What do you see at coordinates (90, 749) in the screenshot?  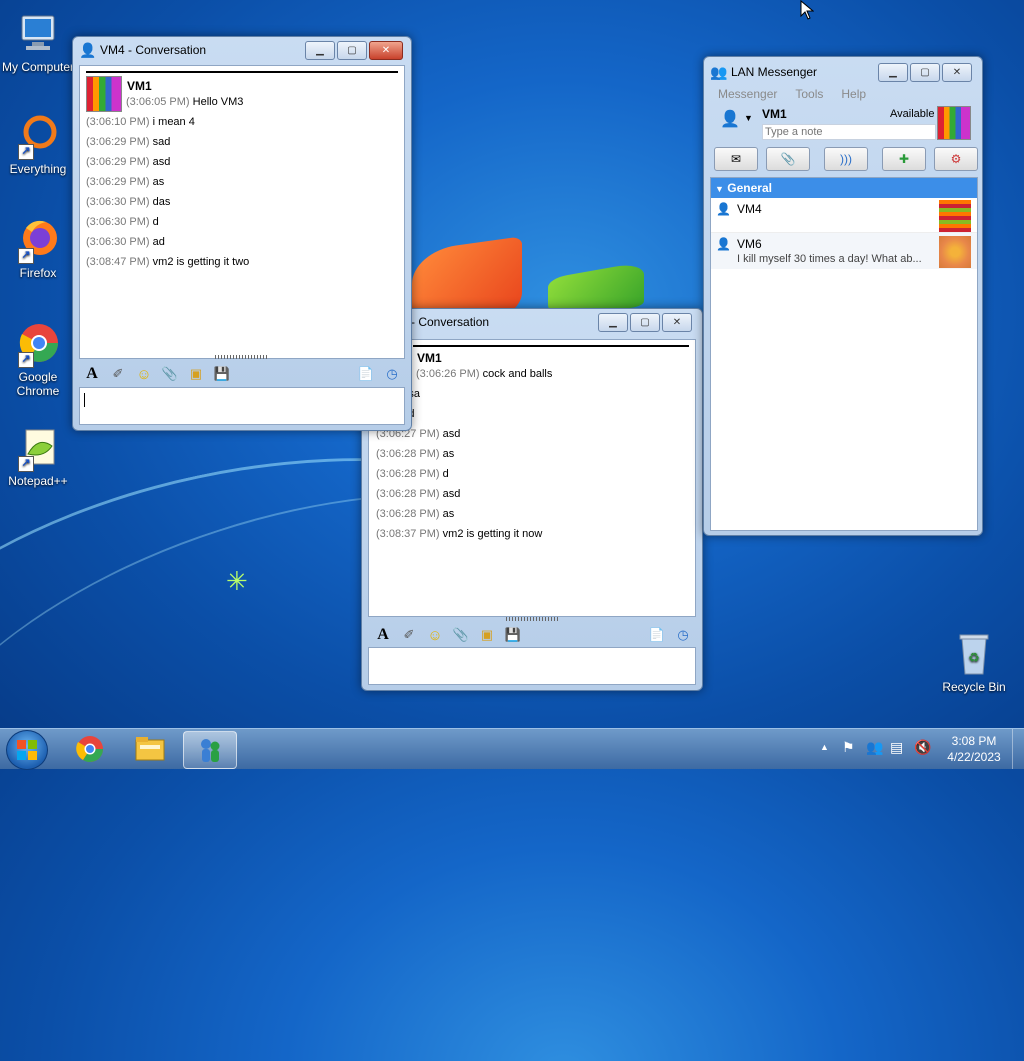 I see `taskbar-chrome` at bounding box center [90, 749].